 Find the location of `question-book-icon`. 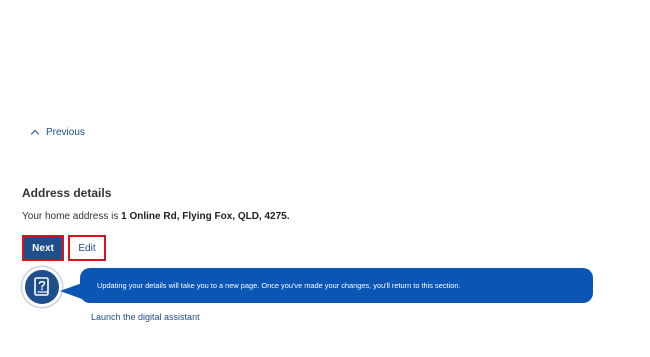

question-book-icon is located at coordinates (41, 286).